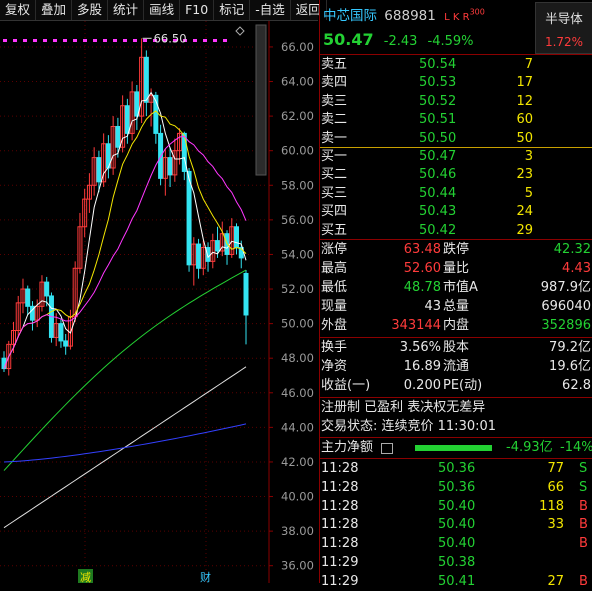 The height and width of the screenshot is (591, 592). Describe the element at coordinates (297, 462) in the screenshot. I see `y-tick-label: 42.00` at that location.